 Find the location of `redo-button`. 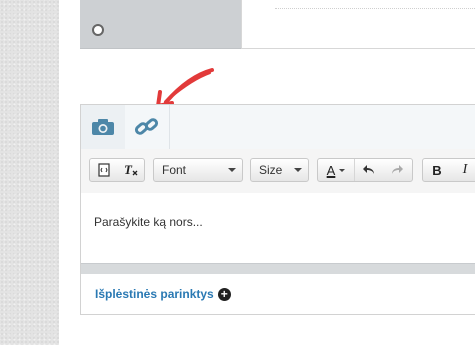

redo-button is located at coordinates (397, 170).